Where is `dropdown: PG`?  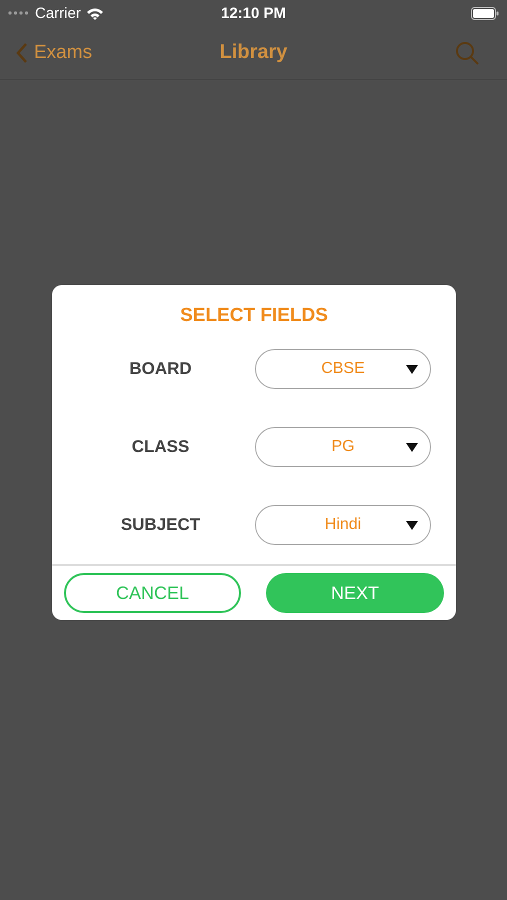
dropdown: PG is located at coordinates (343, 447).